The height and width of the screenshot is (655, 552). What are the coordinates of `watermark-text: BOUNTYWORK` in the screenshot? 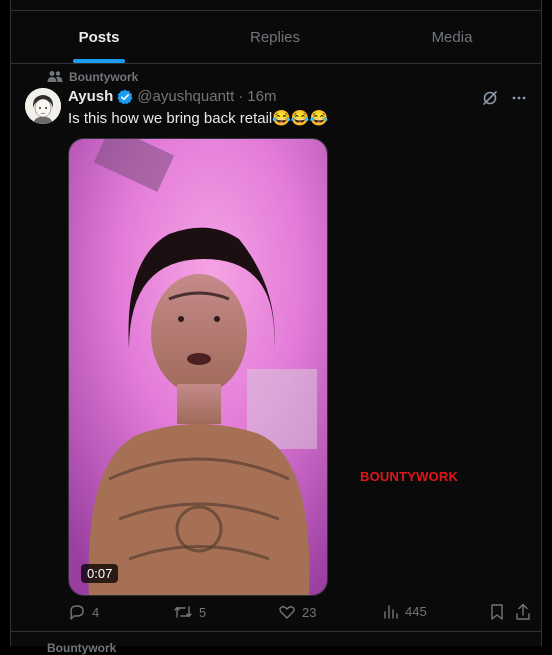 It's located at (409, 476).